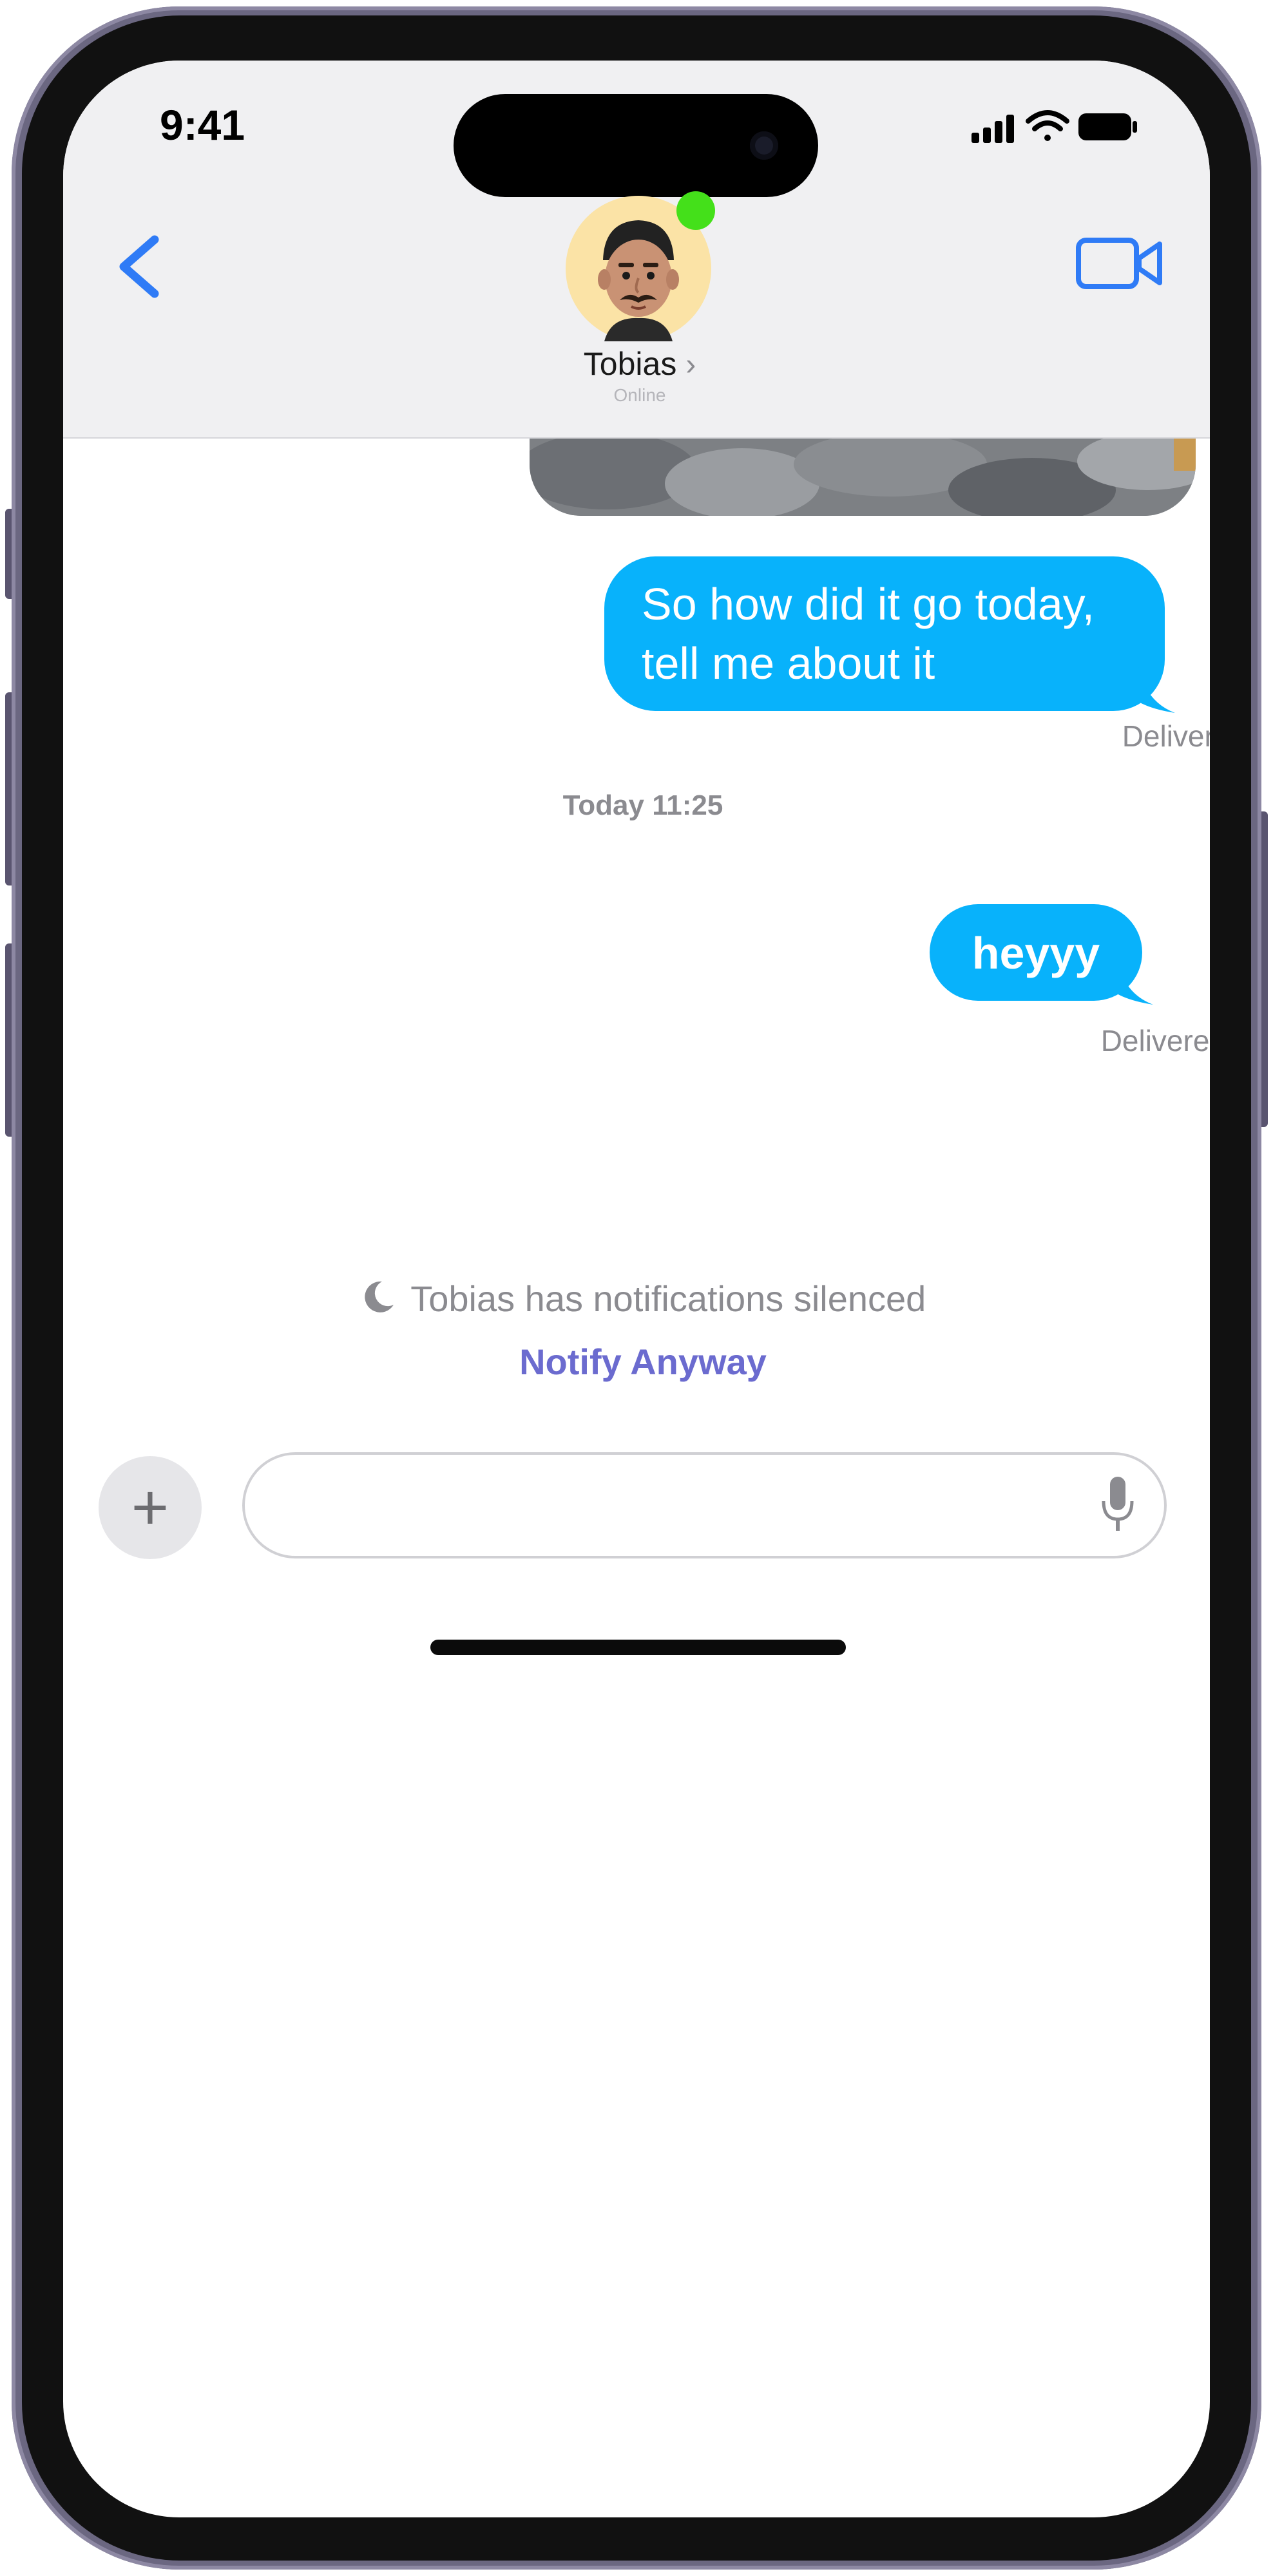 The width and height of the screenshot is (1273, 2576). What do you see at coordinates (1047, 125) in the screenshot?
I see `wifi-icon` at bounding box center [1047, 125].